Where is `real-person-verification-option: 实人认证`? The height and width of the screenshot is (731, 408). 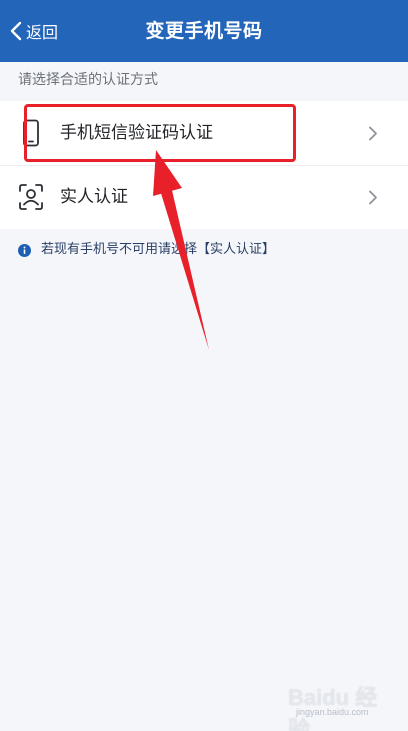 real-person-verification-option: 实人认证 is located at coordinates (204, 197).